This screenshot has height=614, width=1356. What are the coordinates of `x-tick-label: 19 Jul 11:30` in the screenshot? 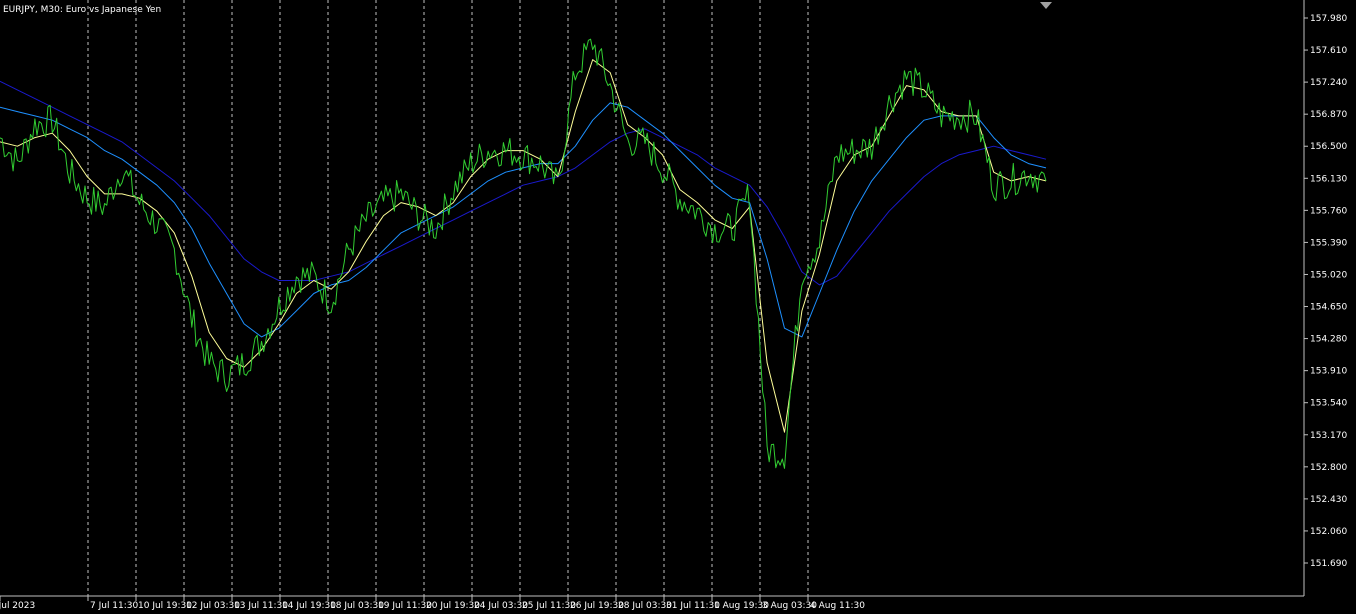 It's located at (405, 606).